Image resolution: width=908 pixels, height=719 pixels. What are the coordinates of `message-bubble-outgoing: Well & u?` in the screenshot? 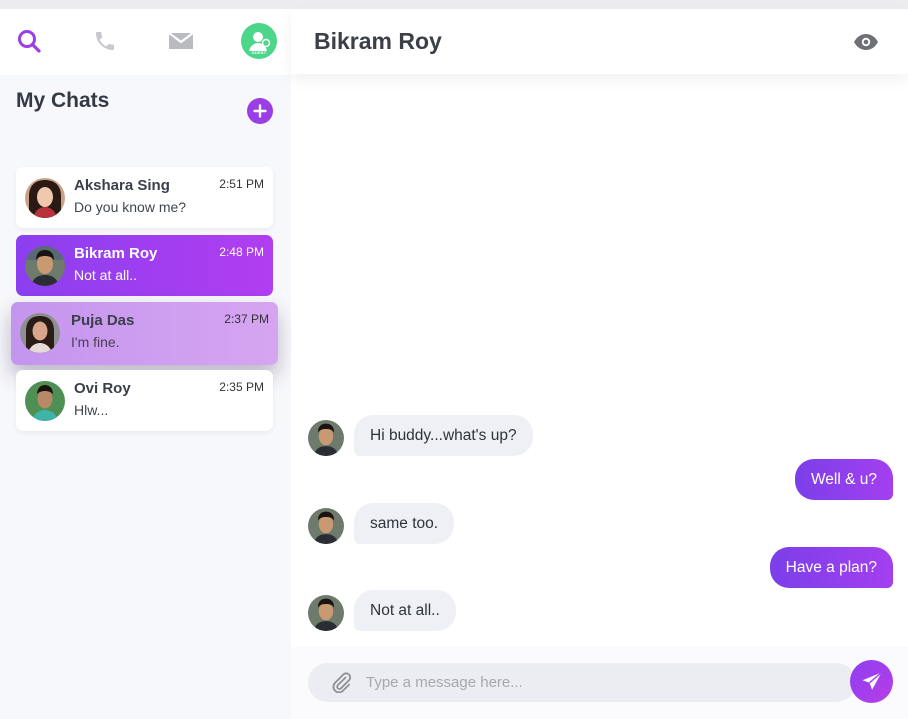 It's located at (843, 479).